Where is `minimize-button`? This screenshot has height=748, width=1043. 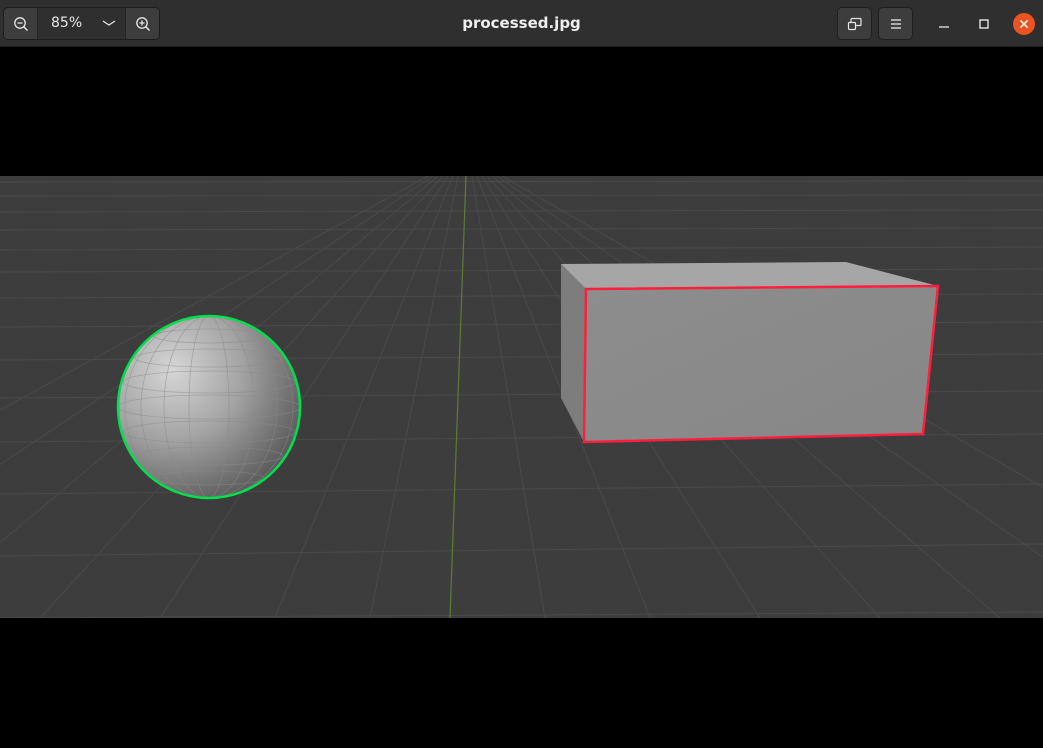
minimize-button is located at coordinates (944, 24).